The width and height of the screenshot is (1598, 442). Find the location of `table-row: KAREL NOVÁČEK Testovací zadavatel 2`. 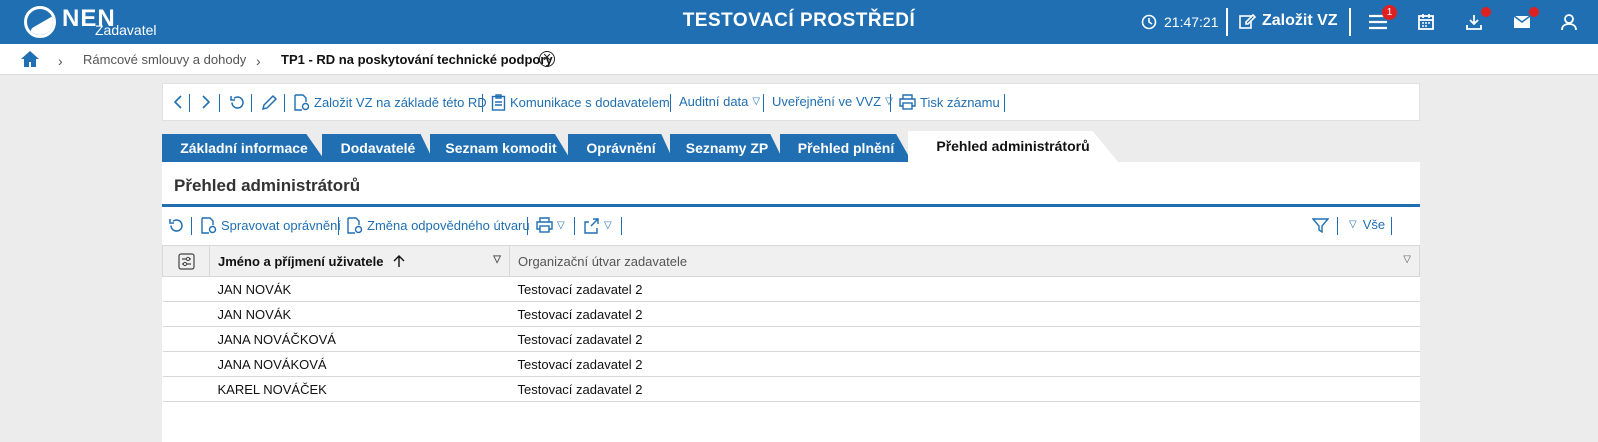

table-row: KAREL NOVÁČEK Testovací zadavatel 2 is located at coordinates (791, 389).